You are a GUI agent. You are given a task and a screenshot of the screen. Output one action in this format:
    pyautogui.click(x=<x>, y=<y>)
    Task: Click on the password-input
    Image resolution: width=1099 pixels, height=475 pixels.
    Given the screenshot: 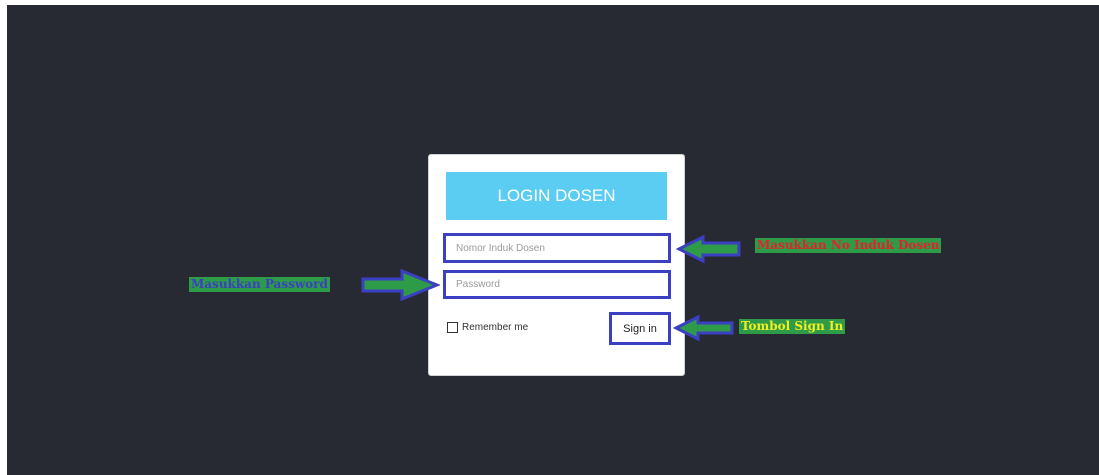 What is the action you would take?
    pyautogui.click(x=557, y=284)
    